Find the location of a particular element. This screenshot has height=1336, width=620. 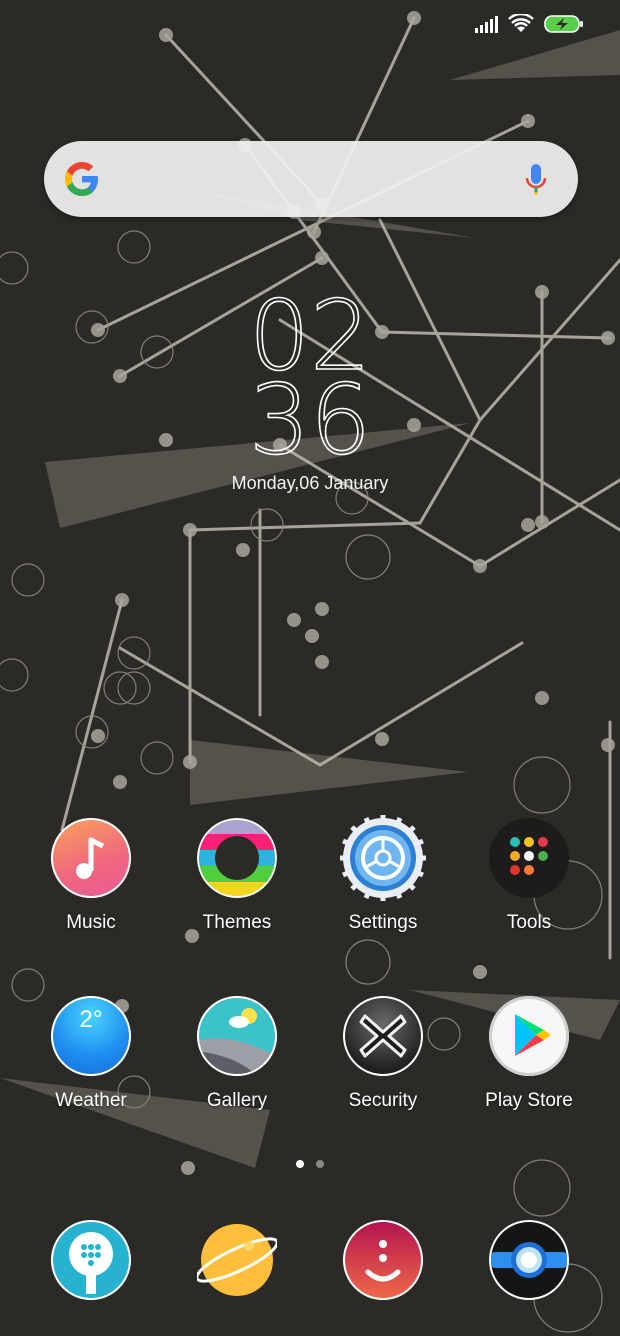

phone-dock-app is located at coordinates (91, 1260).